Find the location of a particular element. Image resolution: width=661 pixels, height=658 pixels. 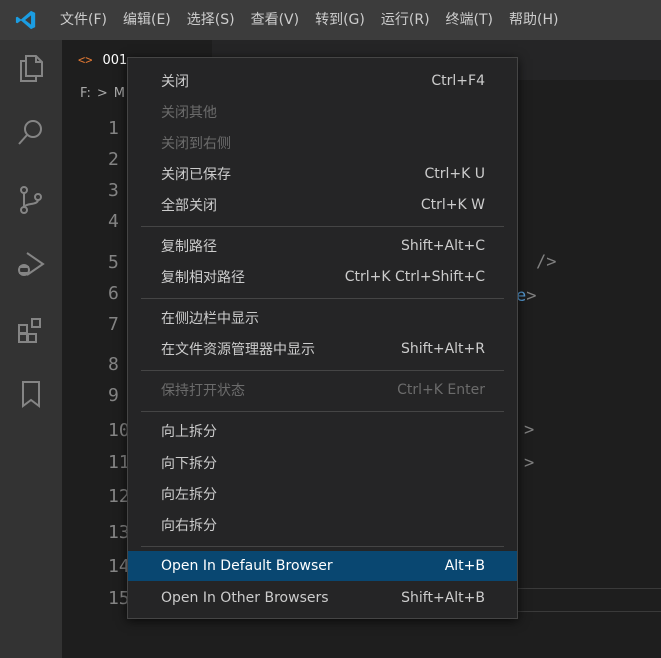

menu-item-label: 保持打开状态 is located at coordinates (203, 391).